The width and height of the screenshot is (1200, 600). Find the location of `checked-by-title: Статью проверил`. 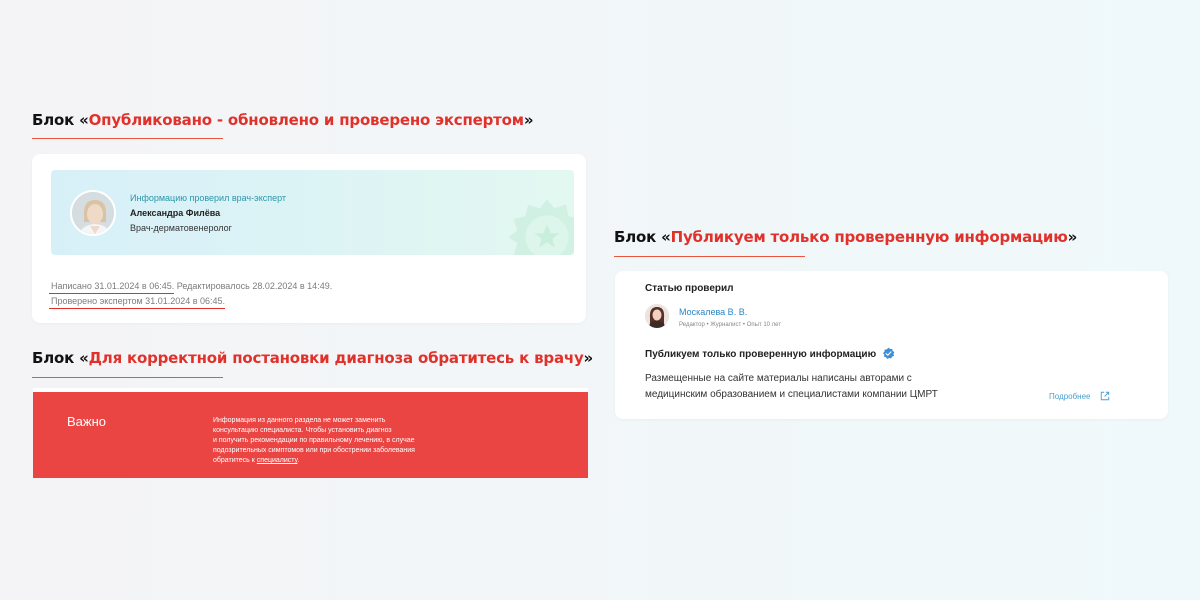

checked-by-title: Статью проверил is located at coordinates (689, 288).